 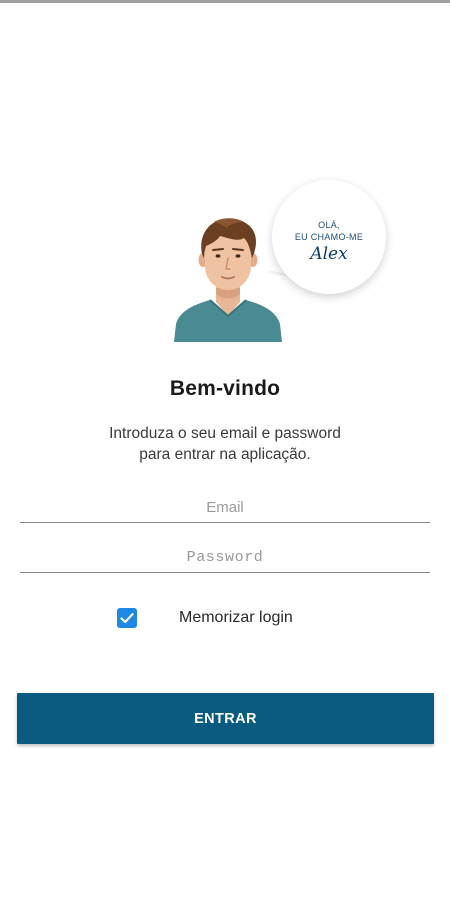 What do you see at coordinates (225, 1) in the screenshot?
I see `status-bar-divider` at bounding box center [225, 1].